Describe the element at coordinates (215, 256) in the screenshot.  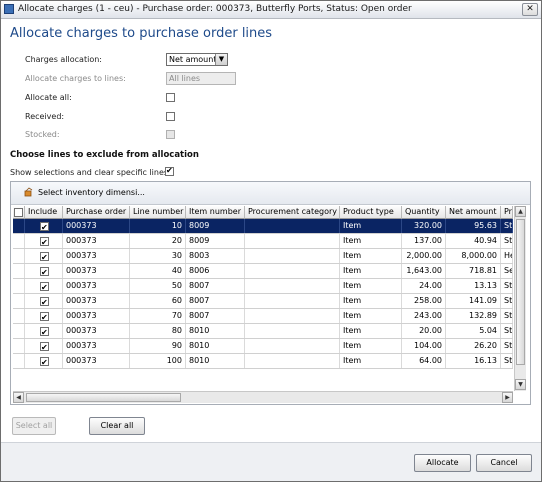
I see `item-number-cell: 8003` at that location.